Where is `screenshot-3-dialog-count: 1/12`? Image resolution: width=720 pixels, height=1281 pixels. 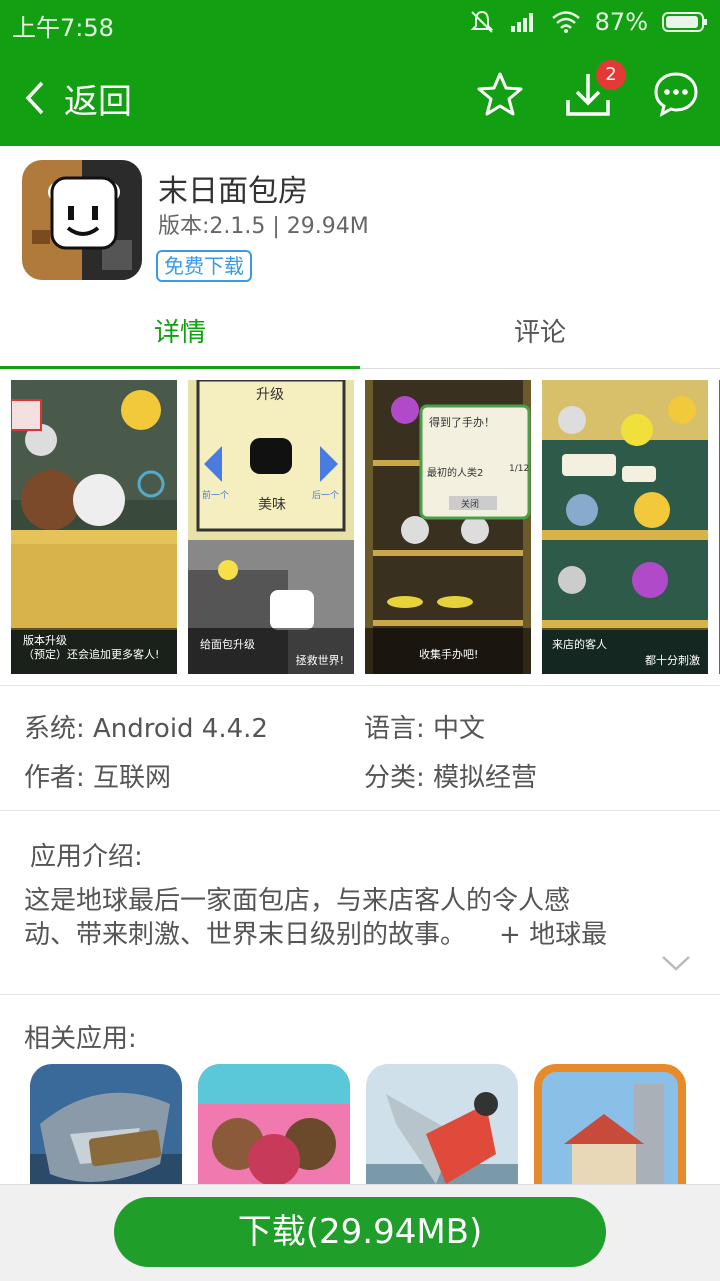
screenshot-3-dialog-count: 1/12 is located at coordinates (519, 469).